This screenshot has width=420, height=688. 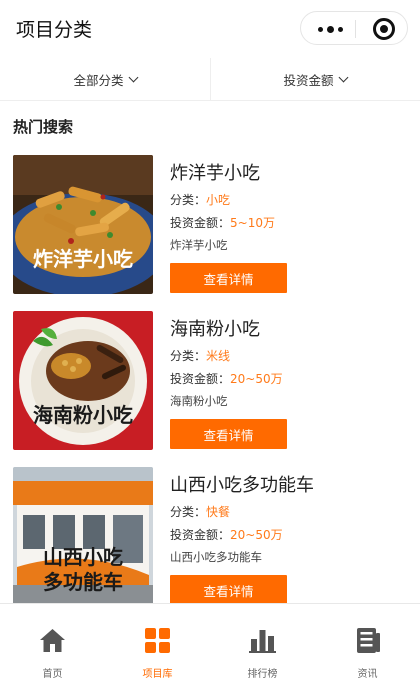 I want to click on top-bar: 项目分类, so click(x=210, y=29).